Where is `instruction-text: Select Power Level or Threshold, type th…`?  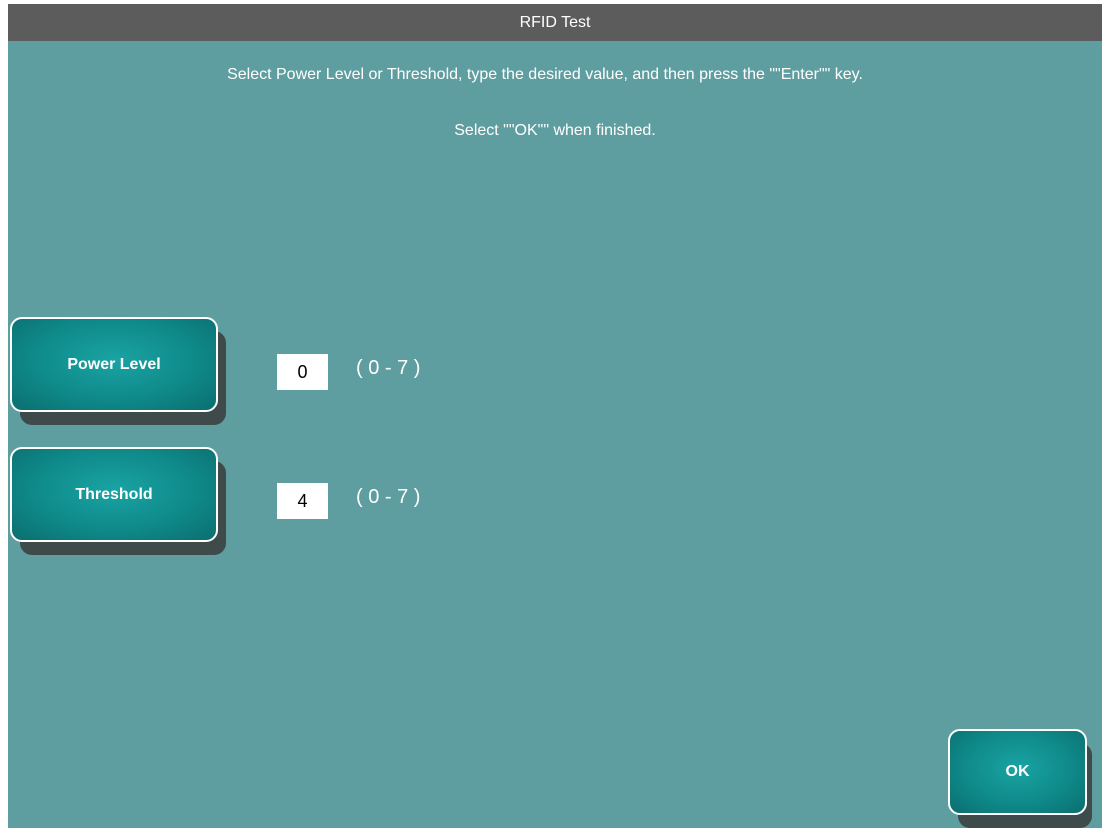
instruction-text: Select Power Level or Threshold, type th… is located at coordinates (545, 74).